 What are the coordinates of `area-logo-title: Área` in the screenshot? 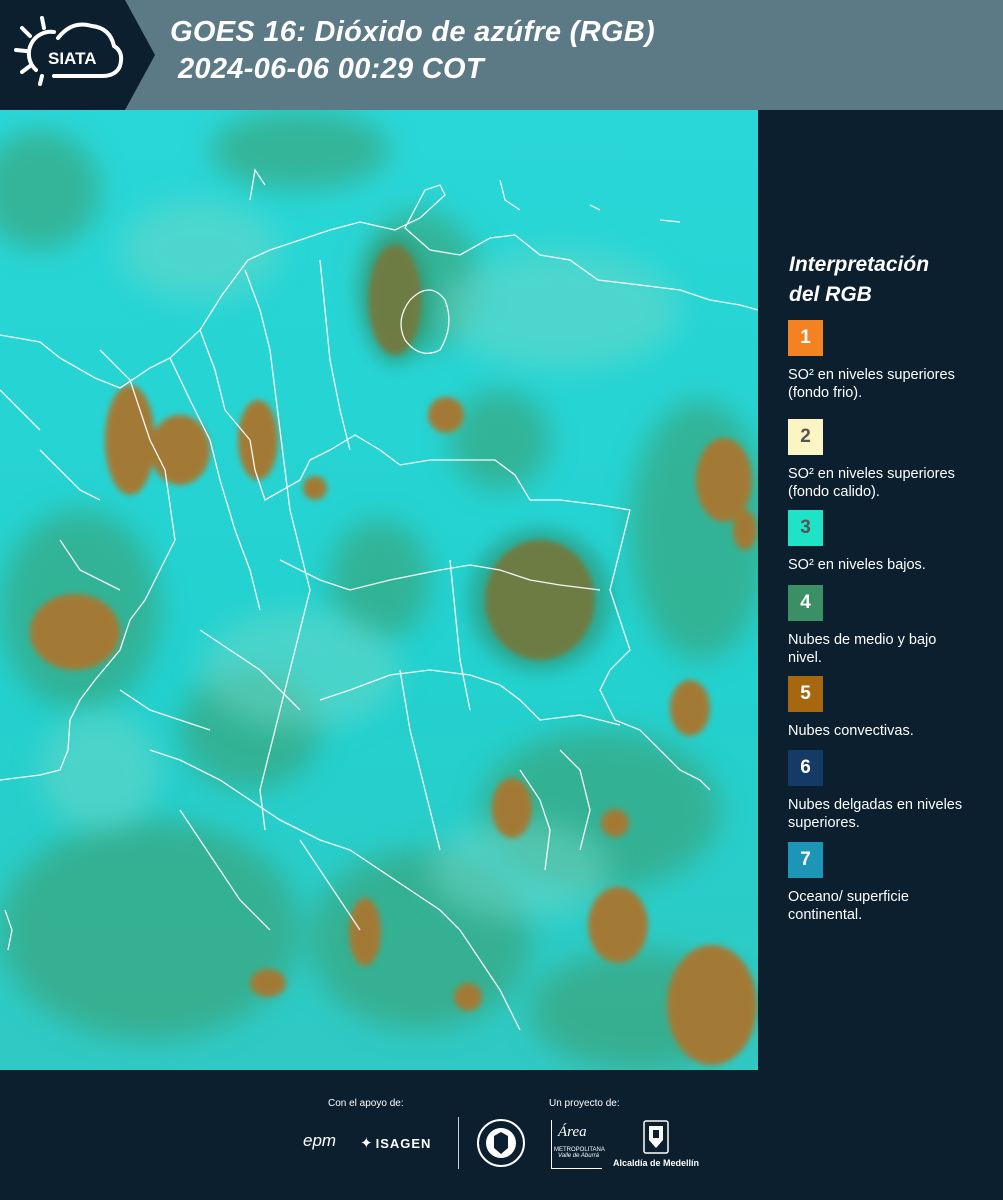 It's located at (572, 1132).